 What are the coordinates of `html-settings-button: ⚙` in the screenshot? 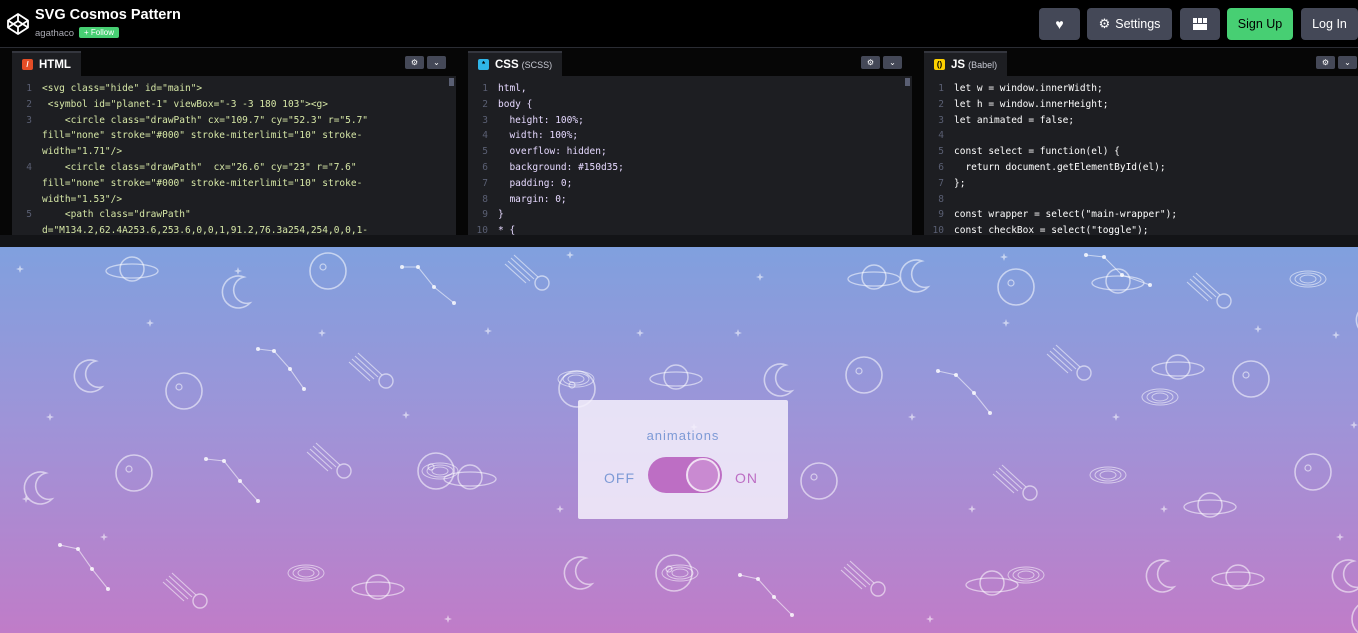 It's located at (414, 62).